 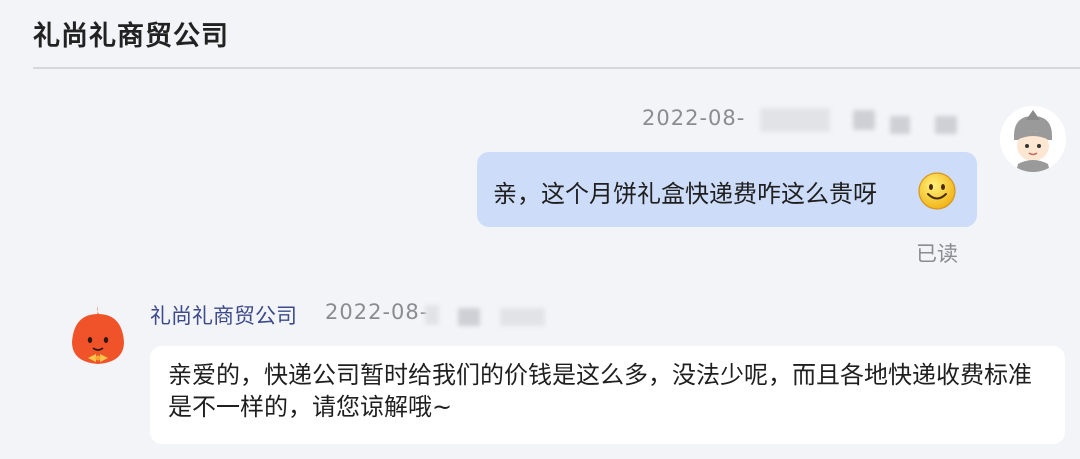 What do you see at coordinates (937, 254) in the screenshot?
I see `read-receipt: 已读` at bounding box center [937, 254].